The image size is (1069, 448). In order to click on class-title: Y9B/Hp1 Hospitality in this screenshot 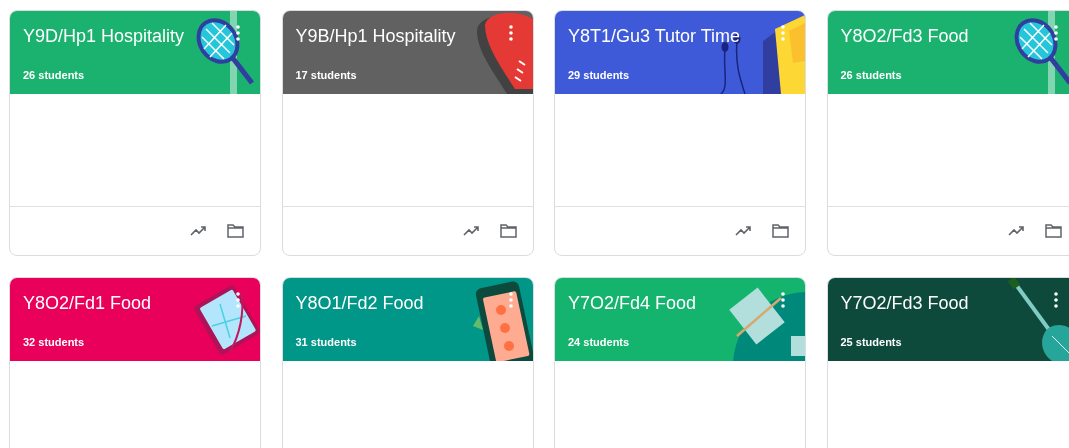, I will do `click(375, 36)`.